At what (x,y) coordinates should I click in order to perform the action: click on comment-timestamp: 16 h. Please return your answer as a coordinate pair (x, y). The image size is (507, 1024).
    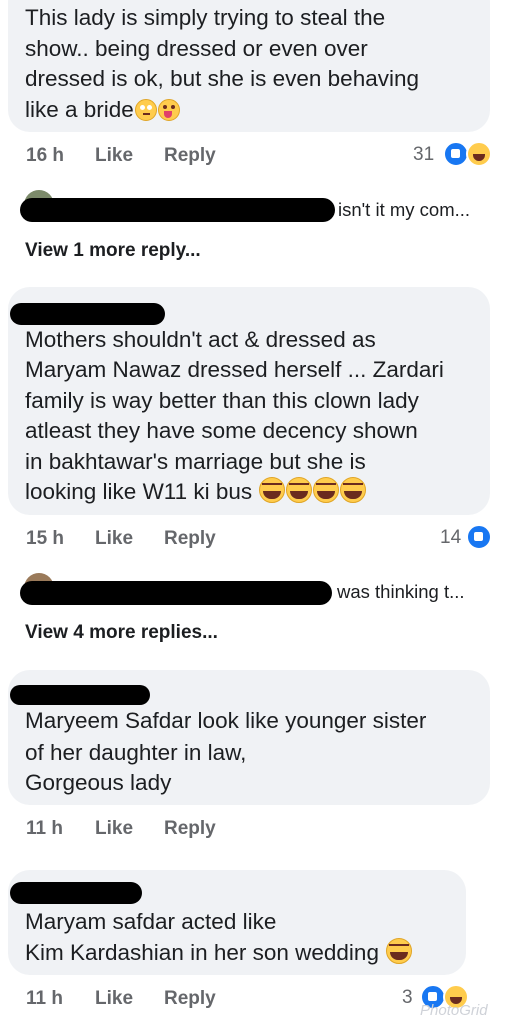
    Looking at the image, I should click on (45, 155).